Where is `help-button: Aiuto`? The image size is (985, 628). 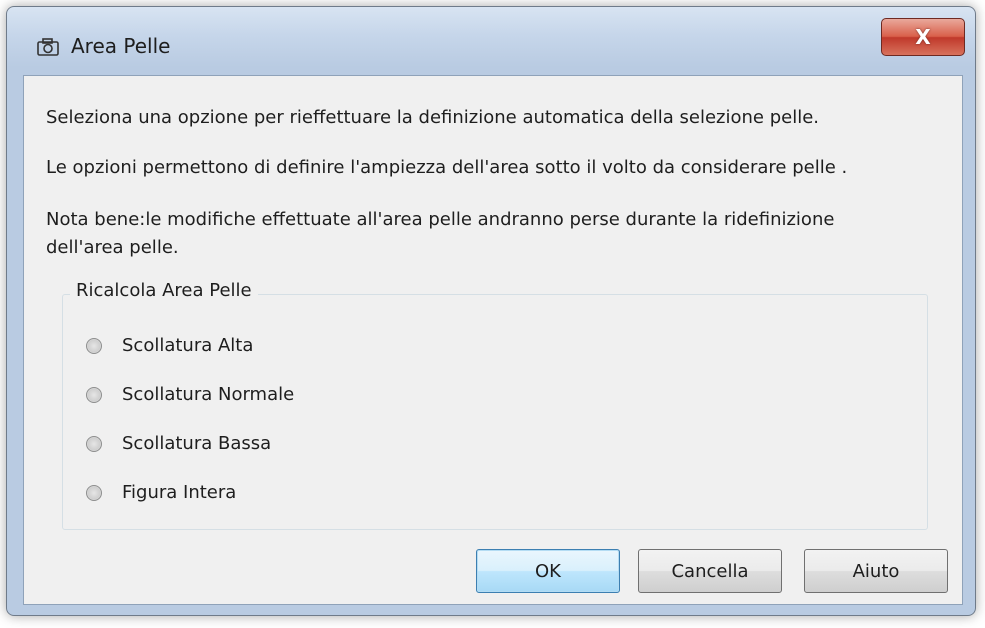 help-button: Aiuto is located at coordinates (876, 571).